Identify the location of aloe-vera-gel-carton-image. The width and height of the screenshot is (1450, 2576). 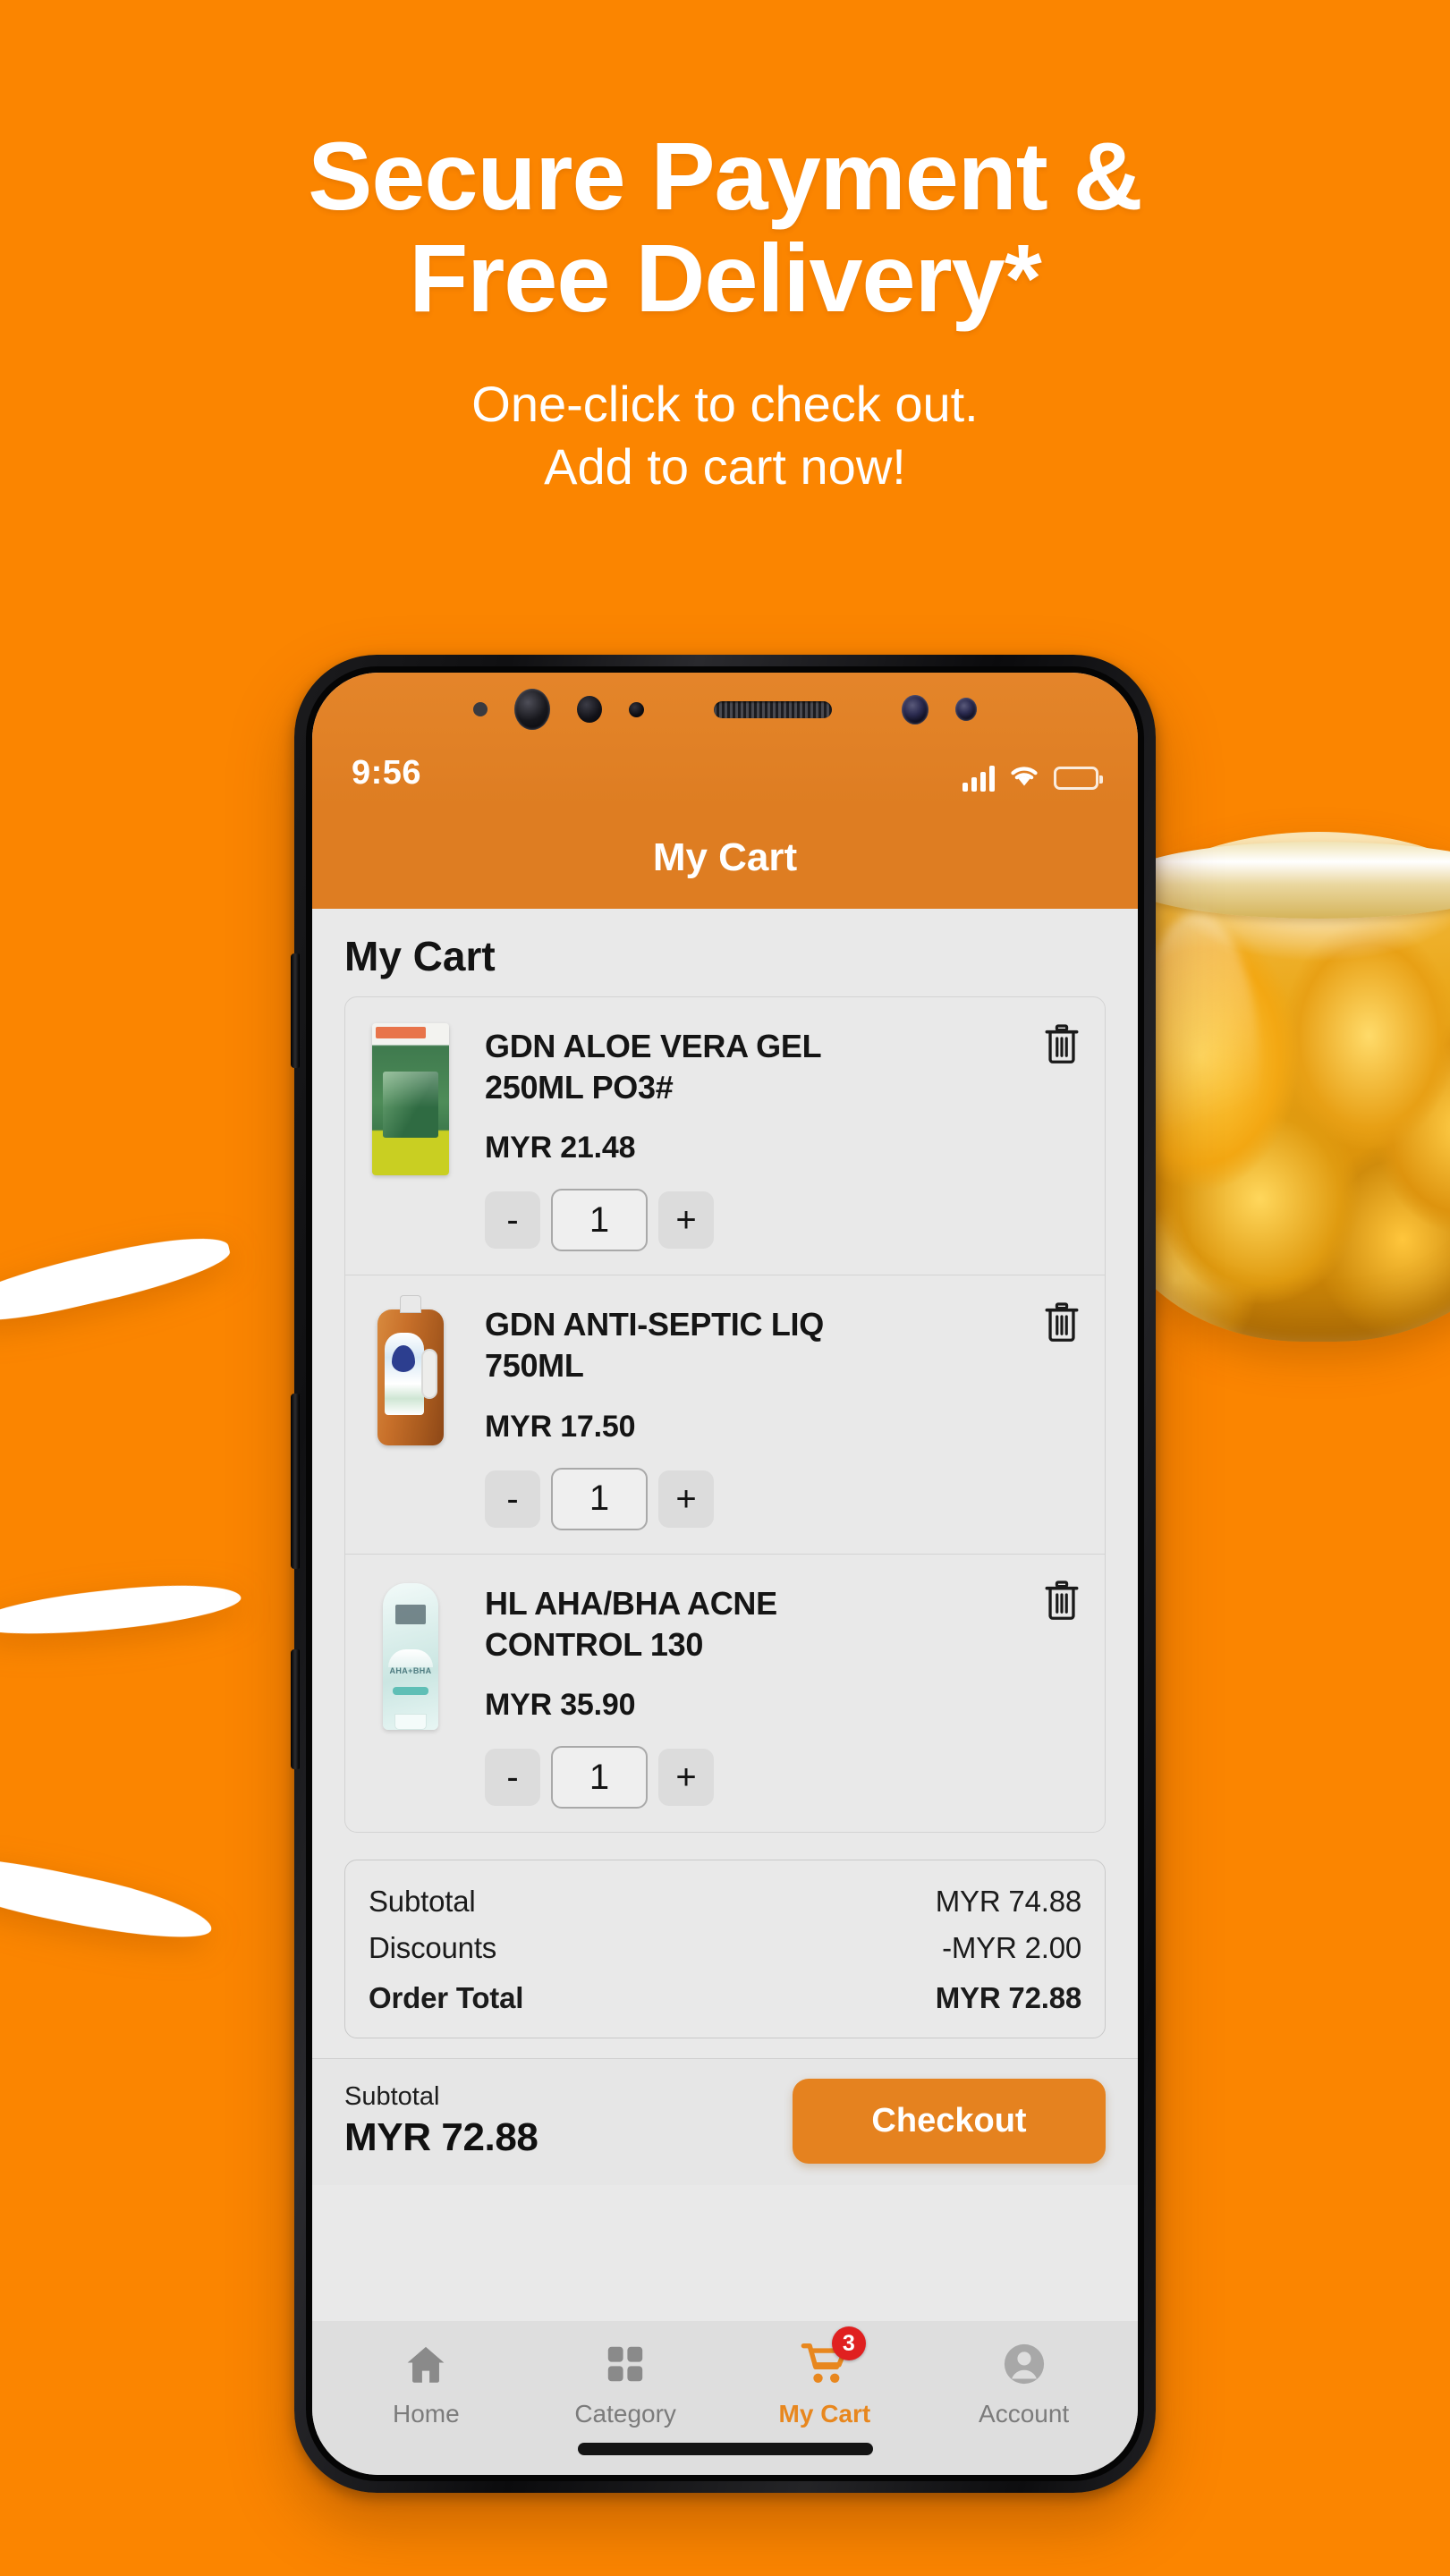
(410, 1099).